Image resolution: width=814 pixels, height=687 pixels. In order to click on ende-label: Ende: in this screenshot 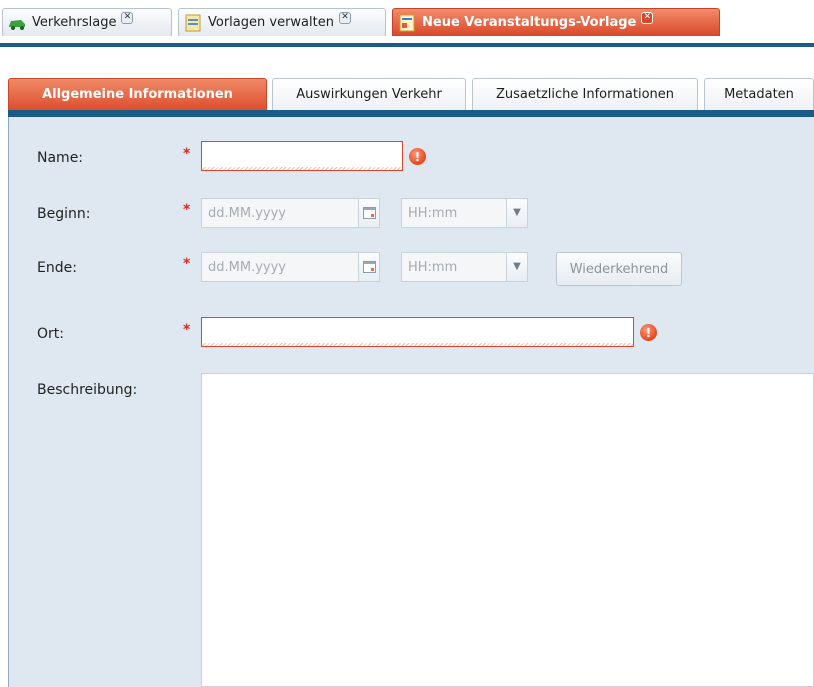, I will do `click(57, 268)`.